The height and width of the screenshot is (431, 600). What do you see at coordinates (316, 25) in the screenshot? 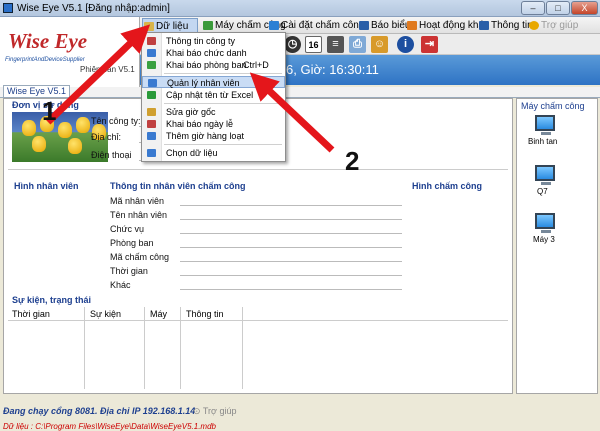
I see `menu-attendance-settings: Cài đặt chấm công` at bounding box center [316, 25].